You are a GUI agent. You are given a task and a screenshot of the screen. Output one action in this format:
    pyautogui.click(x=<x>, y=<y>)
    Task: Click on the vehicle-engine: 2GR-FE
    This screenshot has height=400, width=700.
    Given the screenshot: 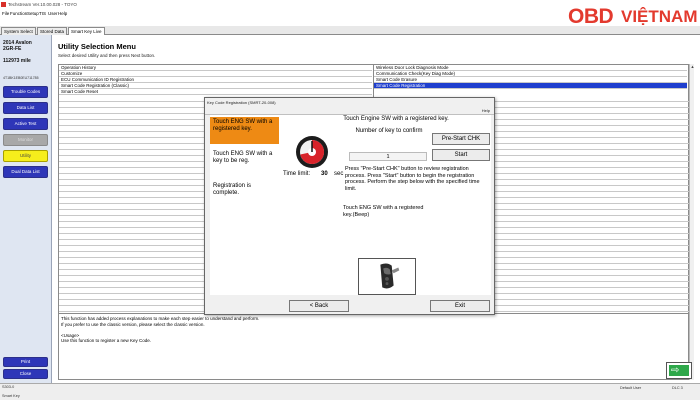 What is the action you would take?
    pyautogui.click(x=12, y=49)
    